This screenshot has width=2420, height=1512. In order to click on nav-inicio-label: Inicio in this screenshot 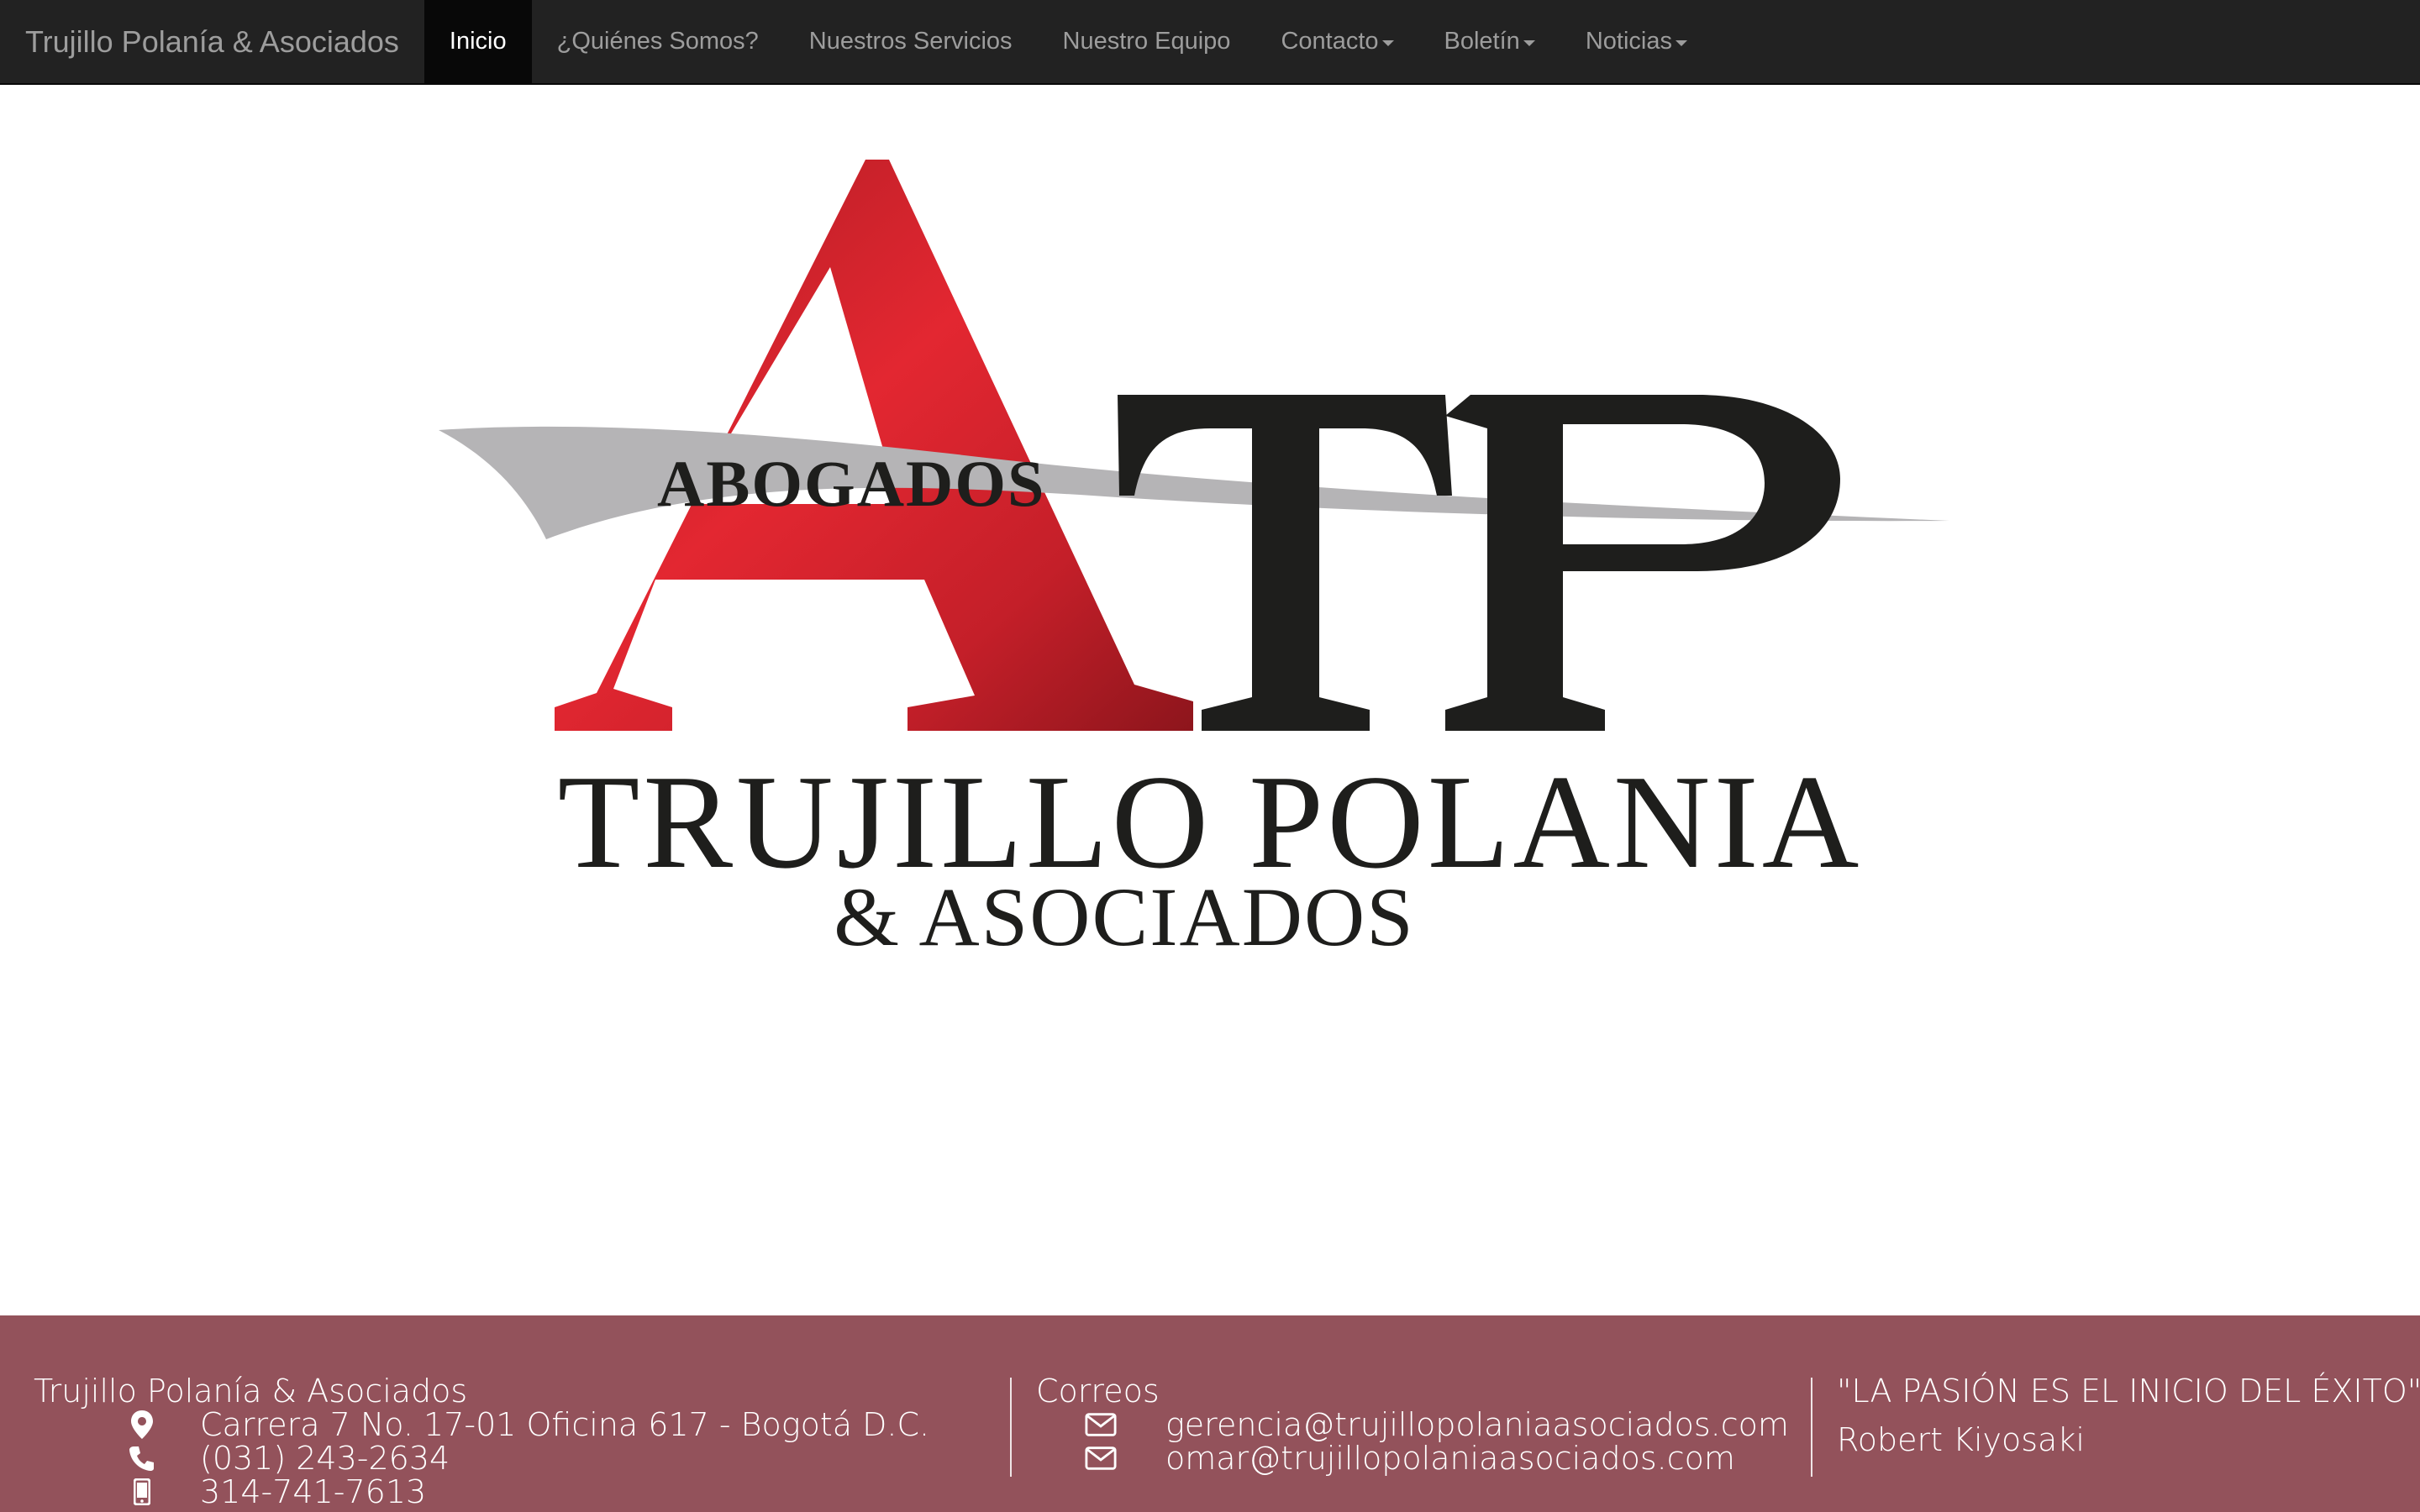, I will do `click(478, 41)`.